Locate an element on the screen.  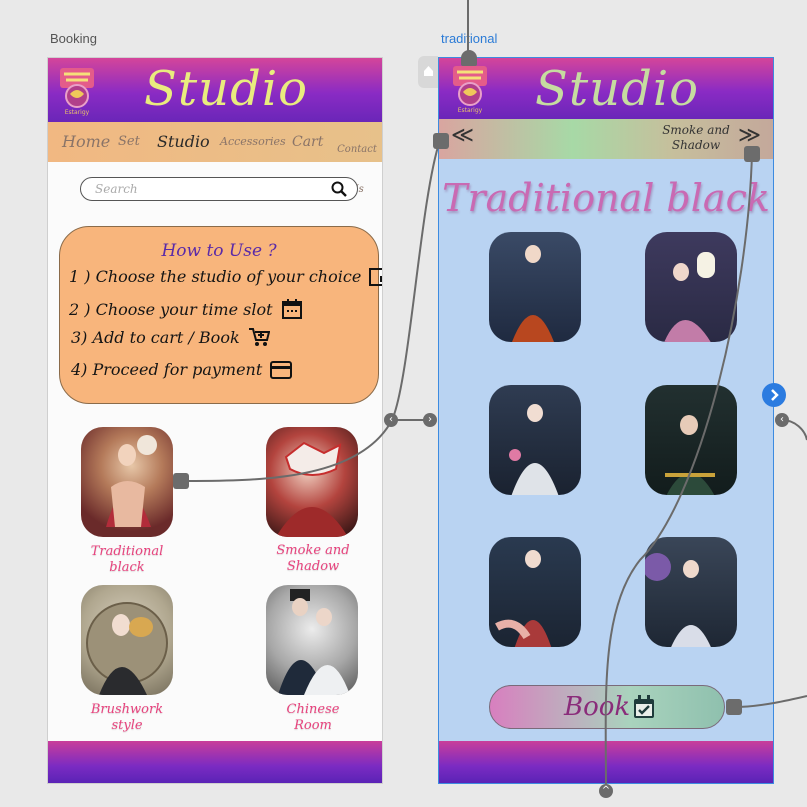
studio-nav: ≪ Smoke and Shadow ≫ is located at coordinates (606, 139).